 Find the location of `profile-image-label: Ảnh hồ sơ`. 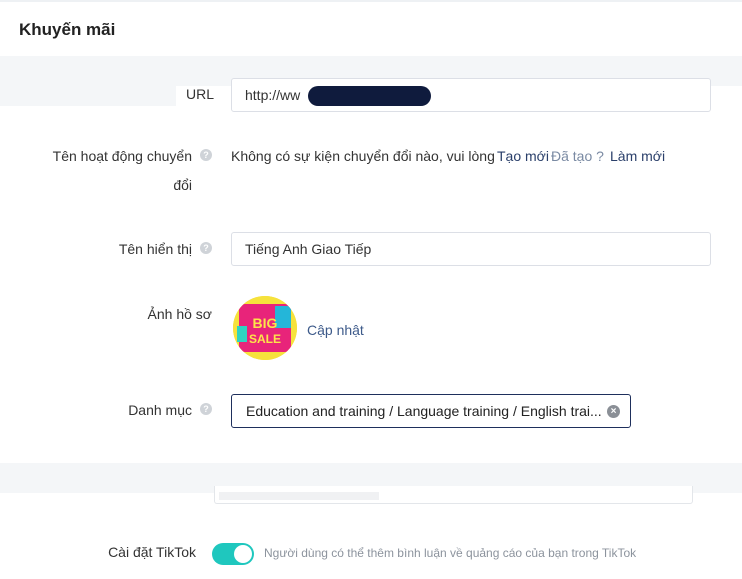

profile-image-label: Ảnh hồ sơ is located at coordinates (179, 314).